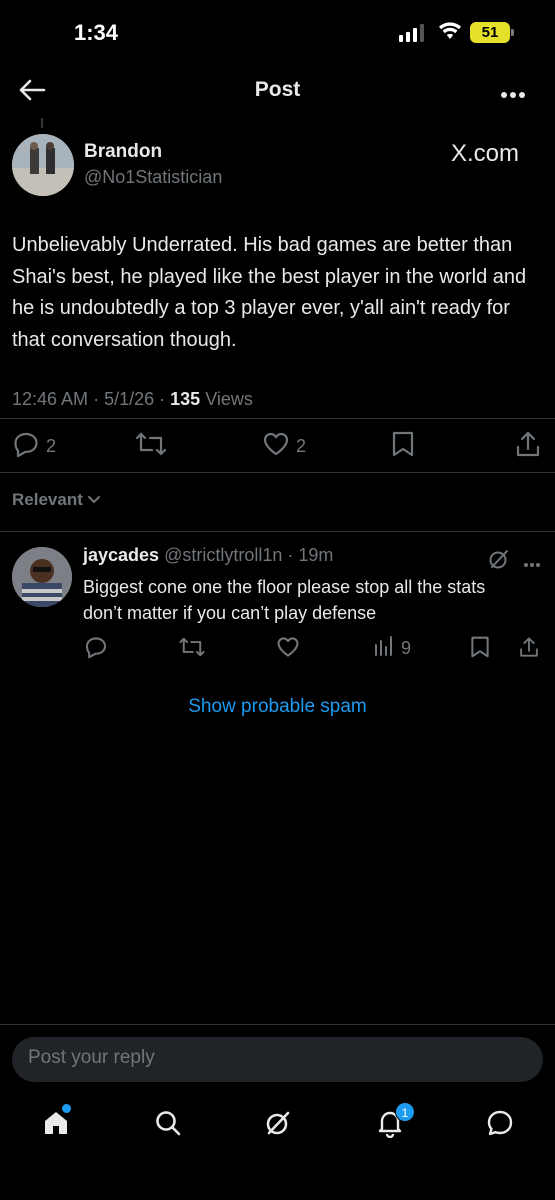 The image size is (555, 1200). I want to click on notifications-badge: 1, so click(405, 1112).